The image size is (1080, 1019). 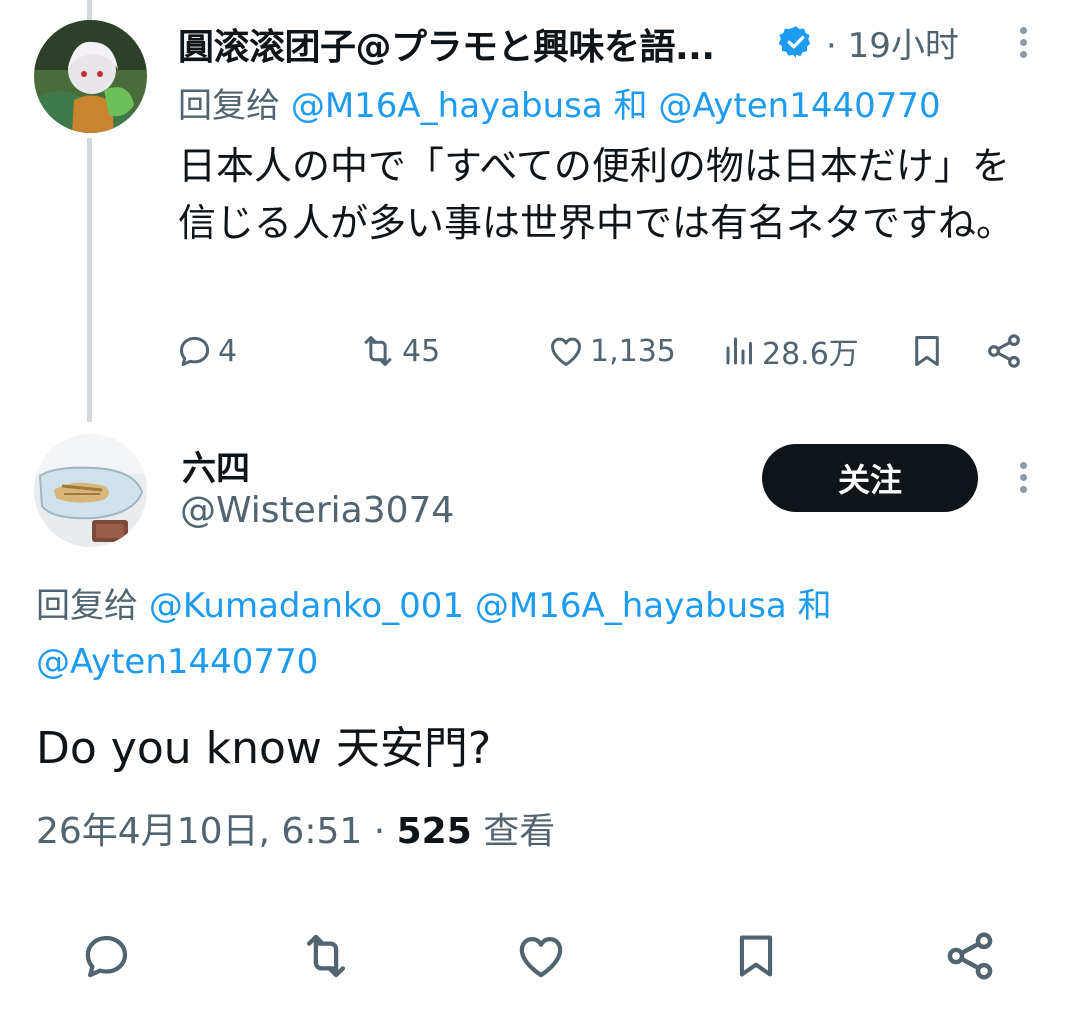 What do you see at coordinates (210, 831) in the screenshot?
I see `tweet-timestamp: 26年4月10日, 6:51 ·` at bounding box center [210, 831].